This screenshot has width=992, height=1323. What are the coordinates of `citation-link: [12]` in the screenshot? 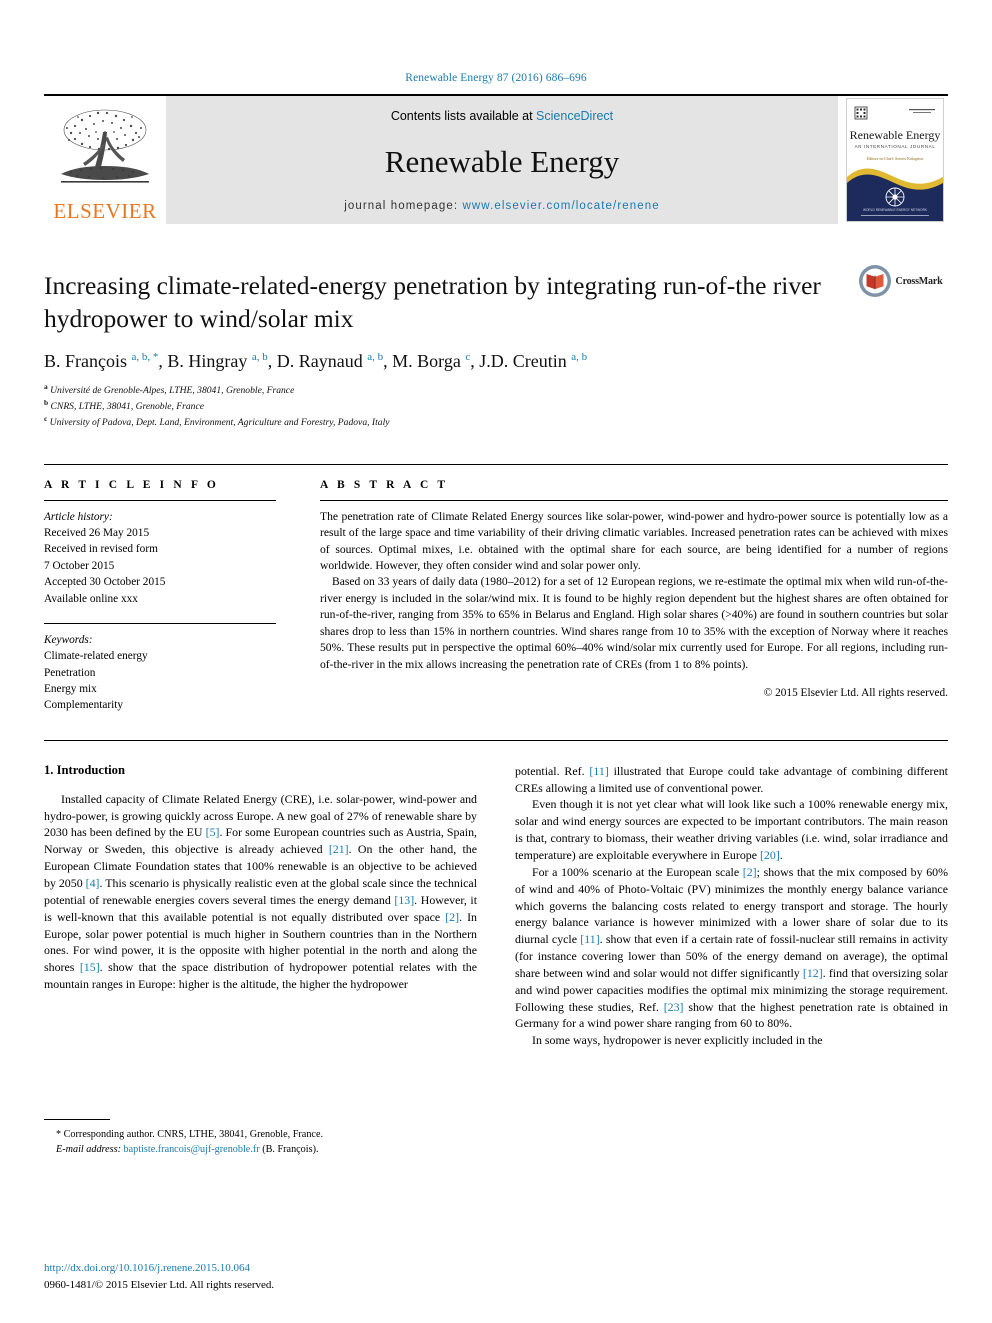 It's located at (813, 973).